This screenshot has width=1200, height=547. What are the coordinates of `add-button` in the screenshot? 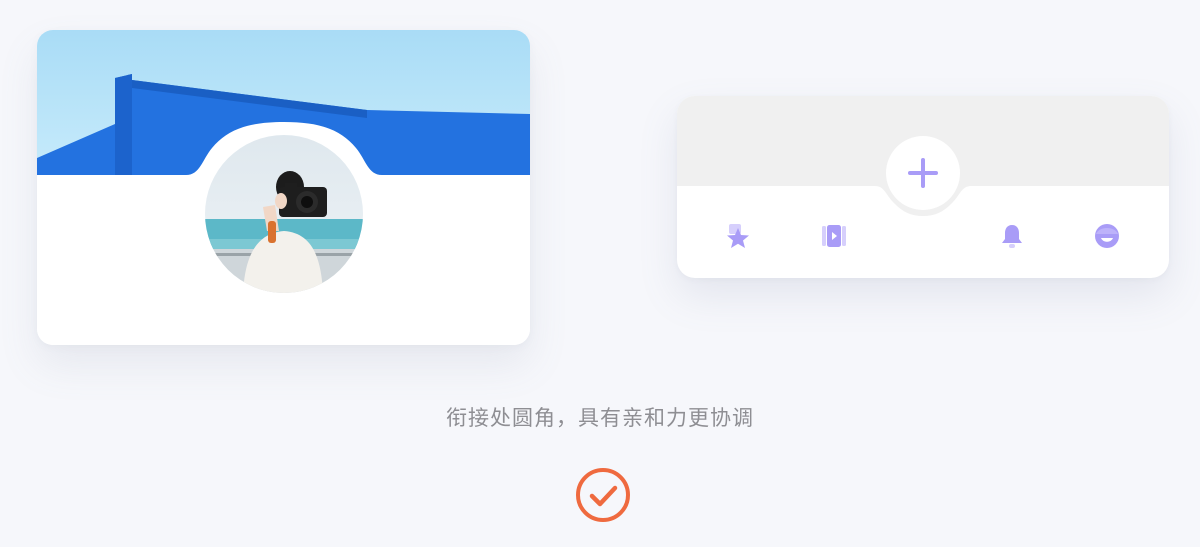 It's located at (923, 173).